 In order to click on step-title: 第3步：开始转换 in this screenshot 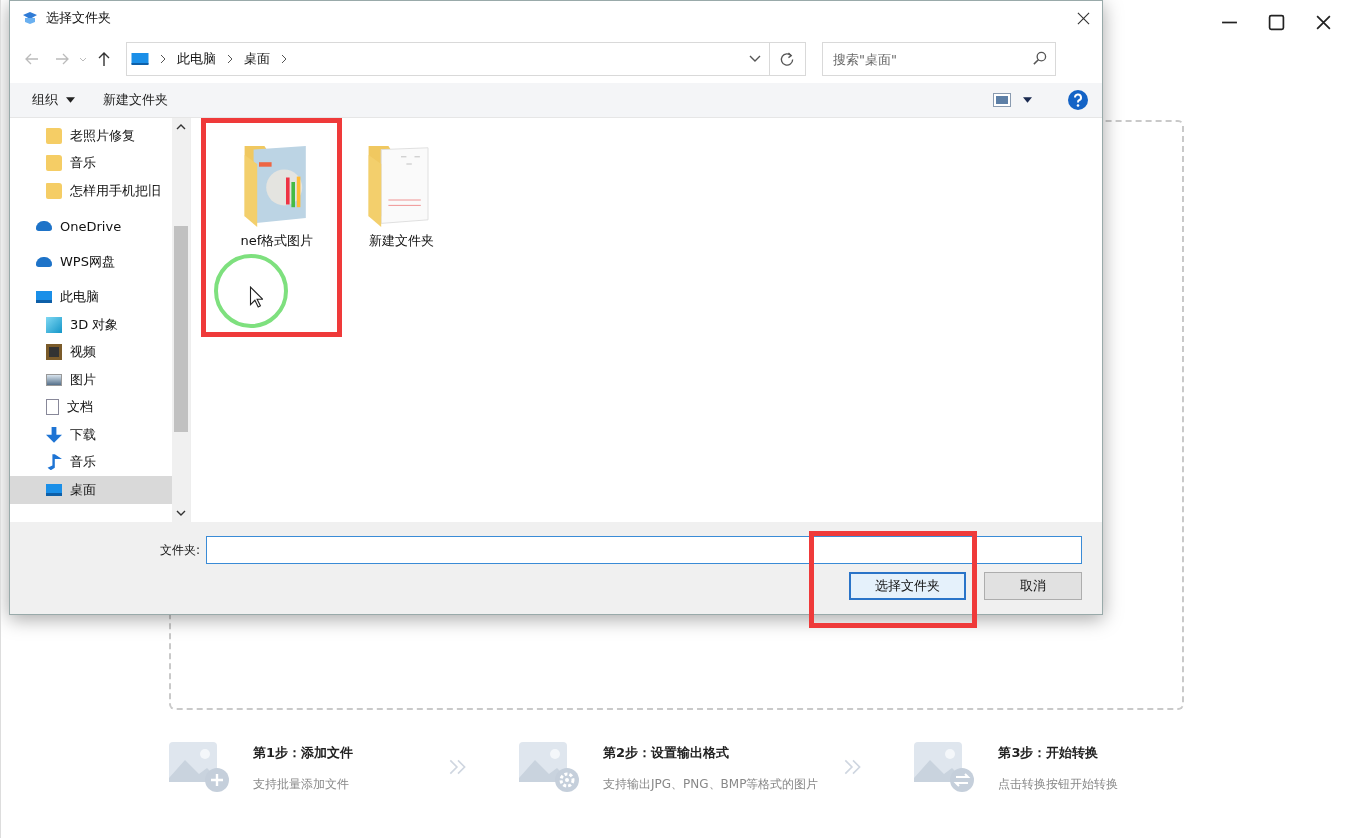, I will do `click(1049, 753)`.